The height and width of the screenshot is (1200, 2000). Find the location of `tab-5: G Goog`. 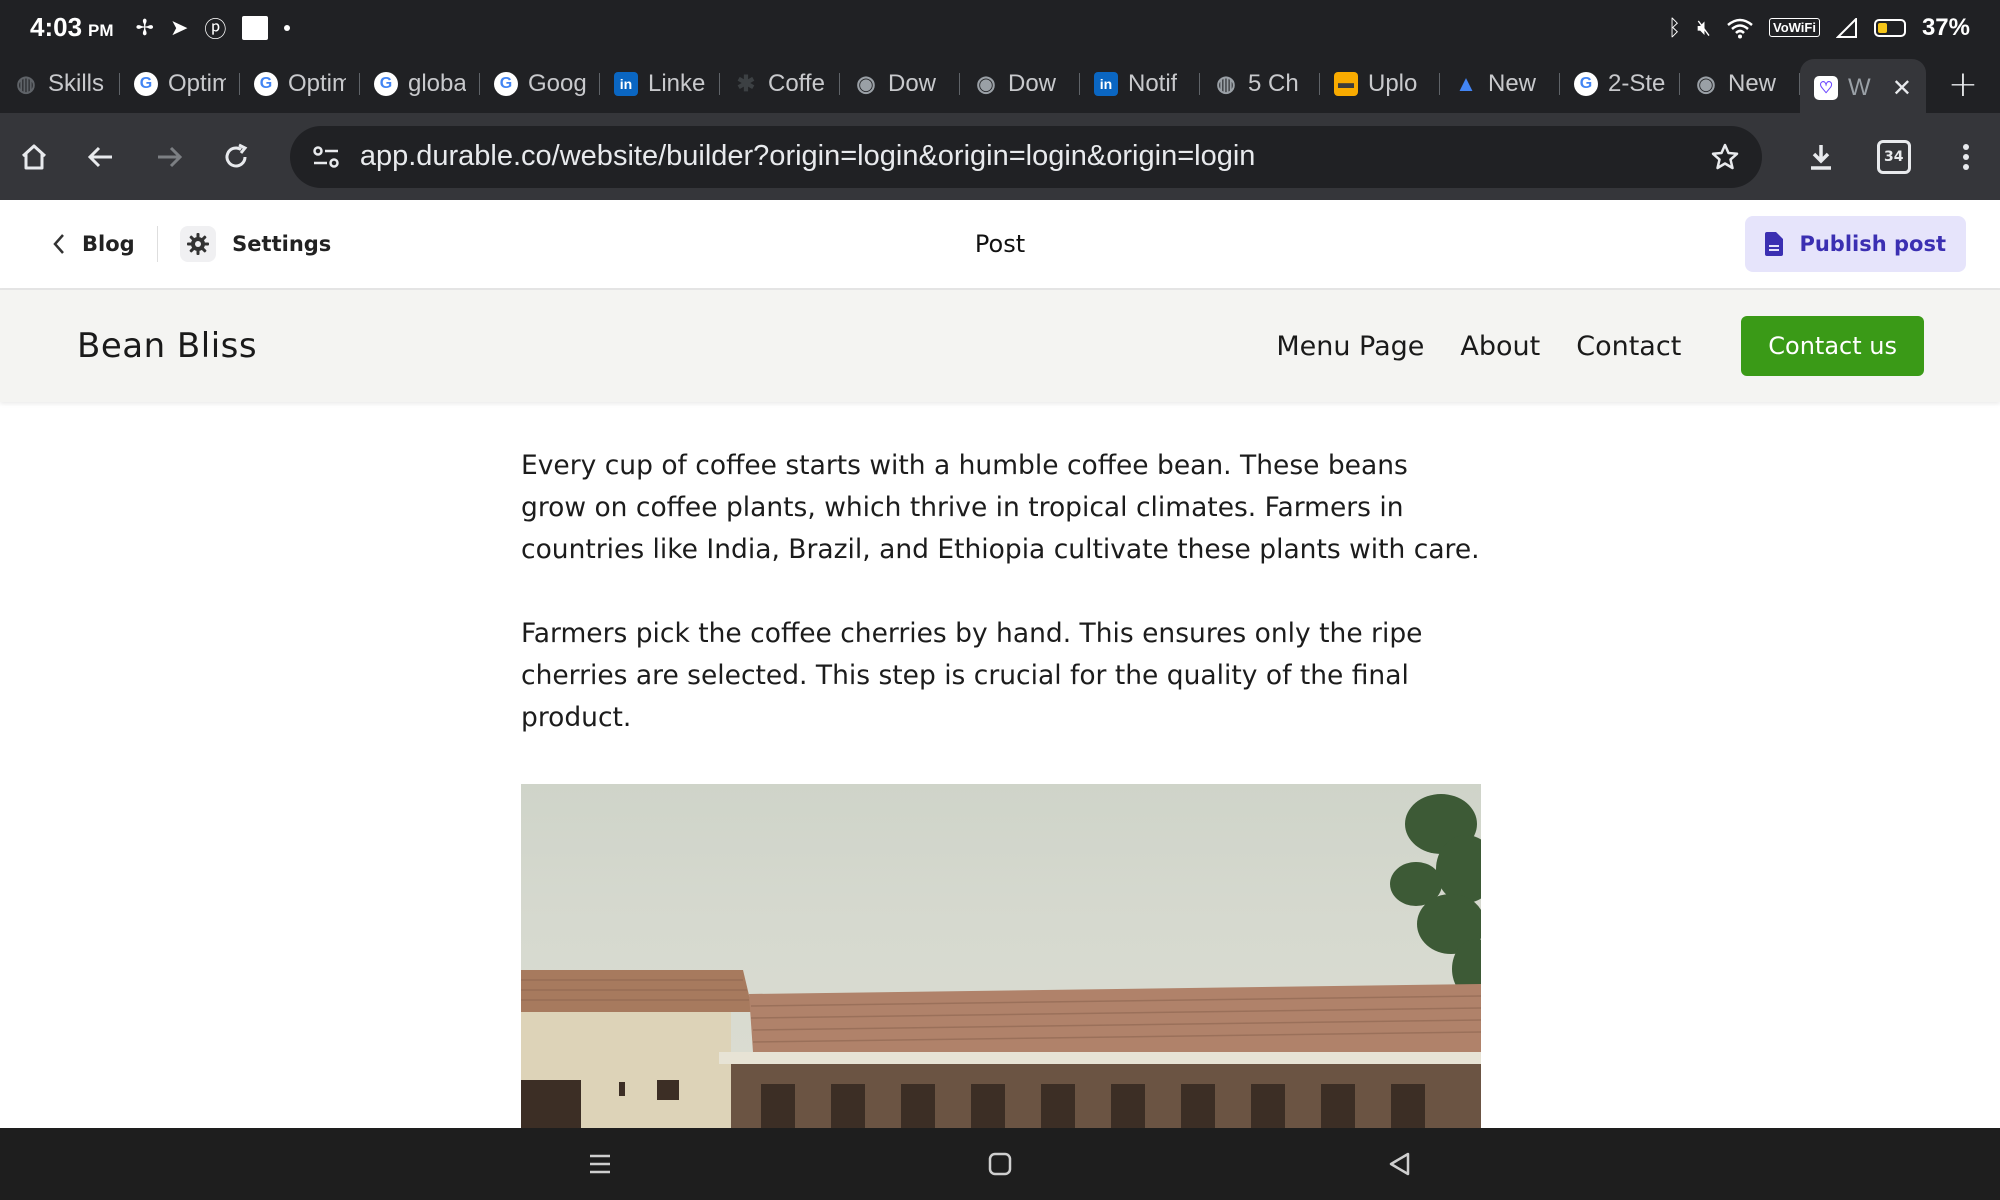

tab-5: G Goog is located at coordinates (540, 84).